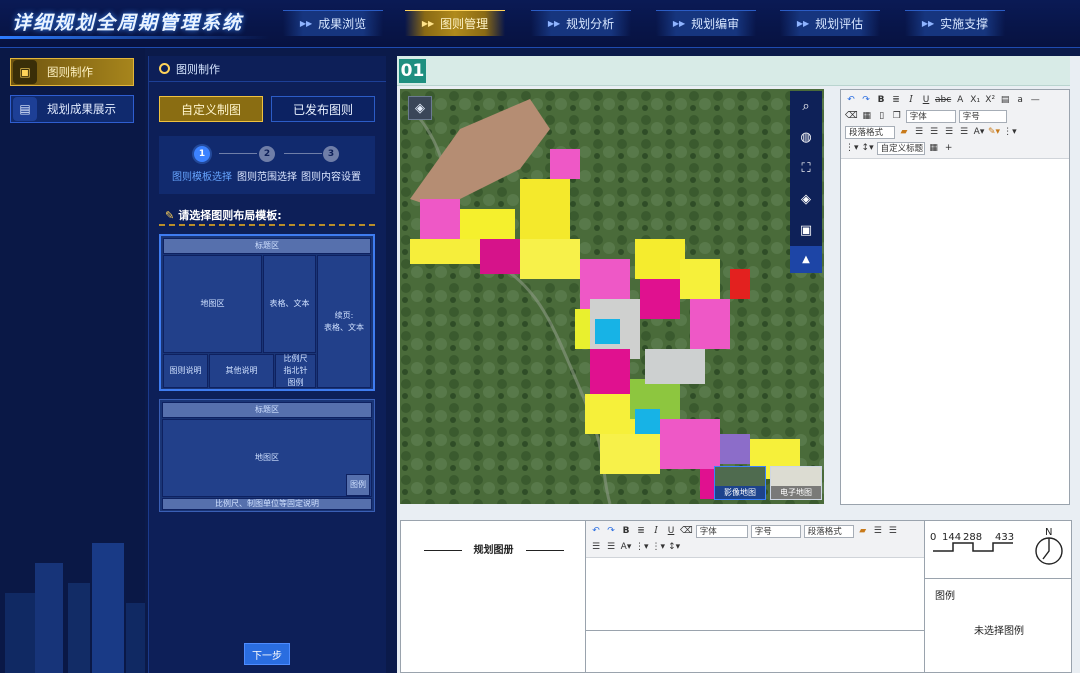 The width and height of the screenshot is (1080, 673). I want to click on tab-implementation-support: ▶▶ 实施支撑, so click(955, 23).